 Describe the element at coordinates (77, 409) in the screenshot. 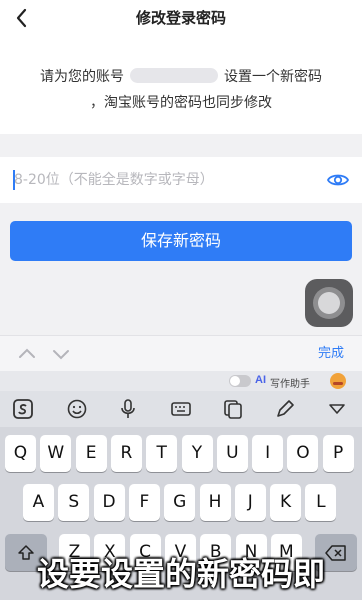

I see `emoji-icon` at that location.